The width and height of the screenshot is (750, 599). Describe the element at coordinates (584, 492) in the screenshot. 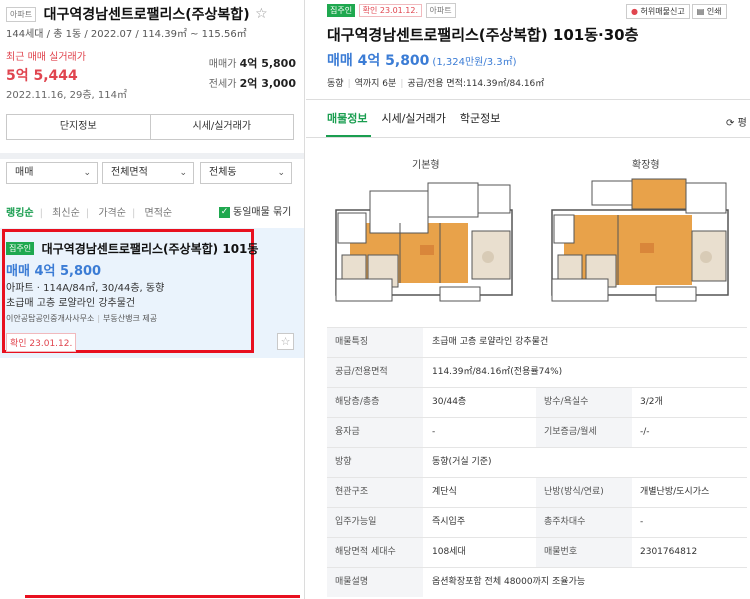

I see `row-key: 난방(방식/연료)` at that location.